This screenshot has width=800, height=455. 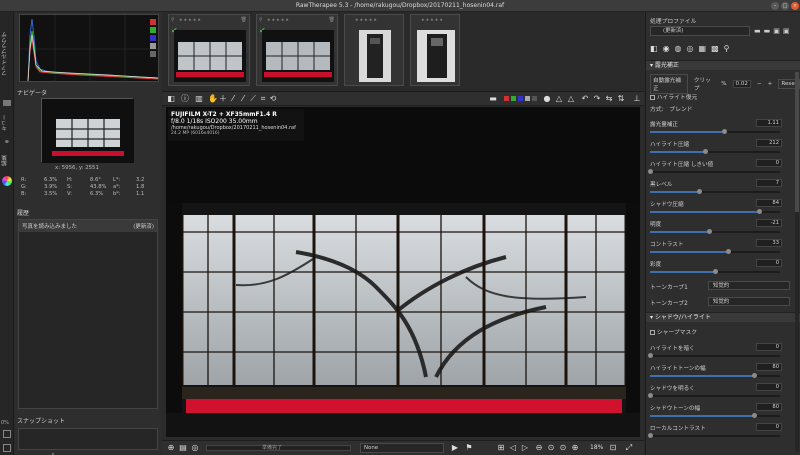 What do you see at coordinates (520, 98) in the screenshot?
I see `blue-preview-icon` at bounding box center [520, 98].